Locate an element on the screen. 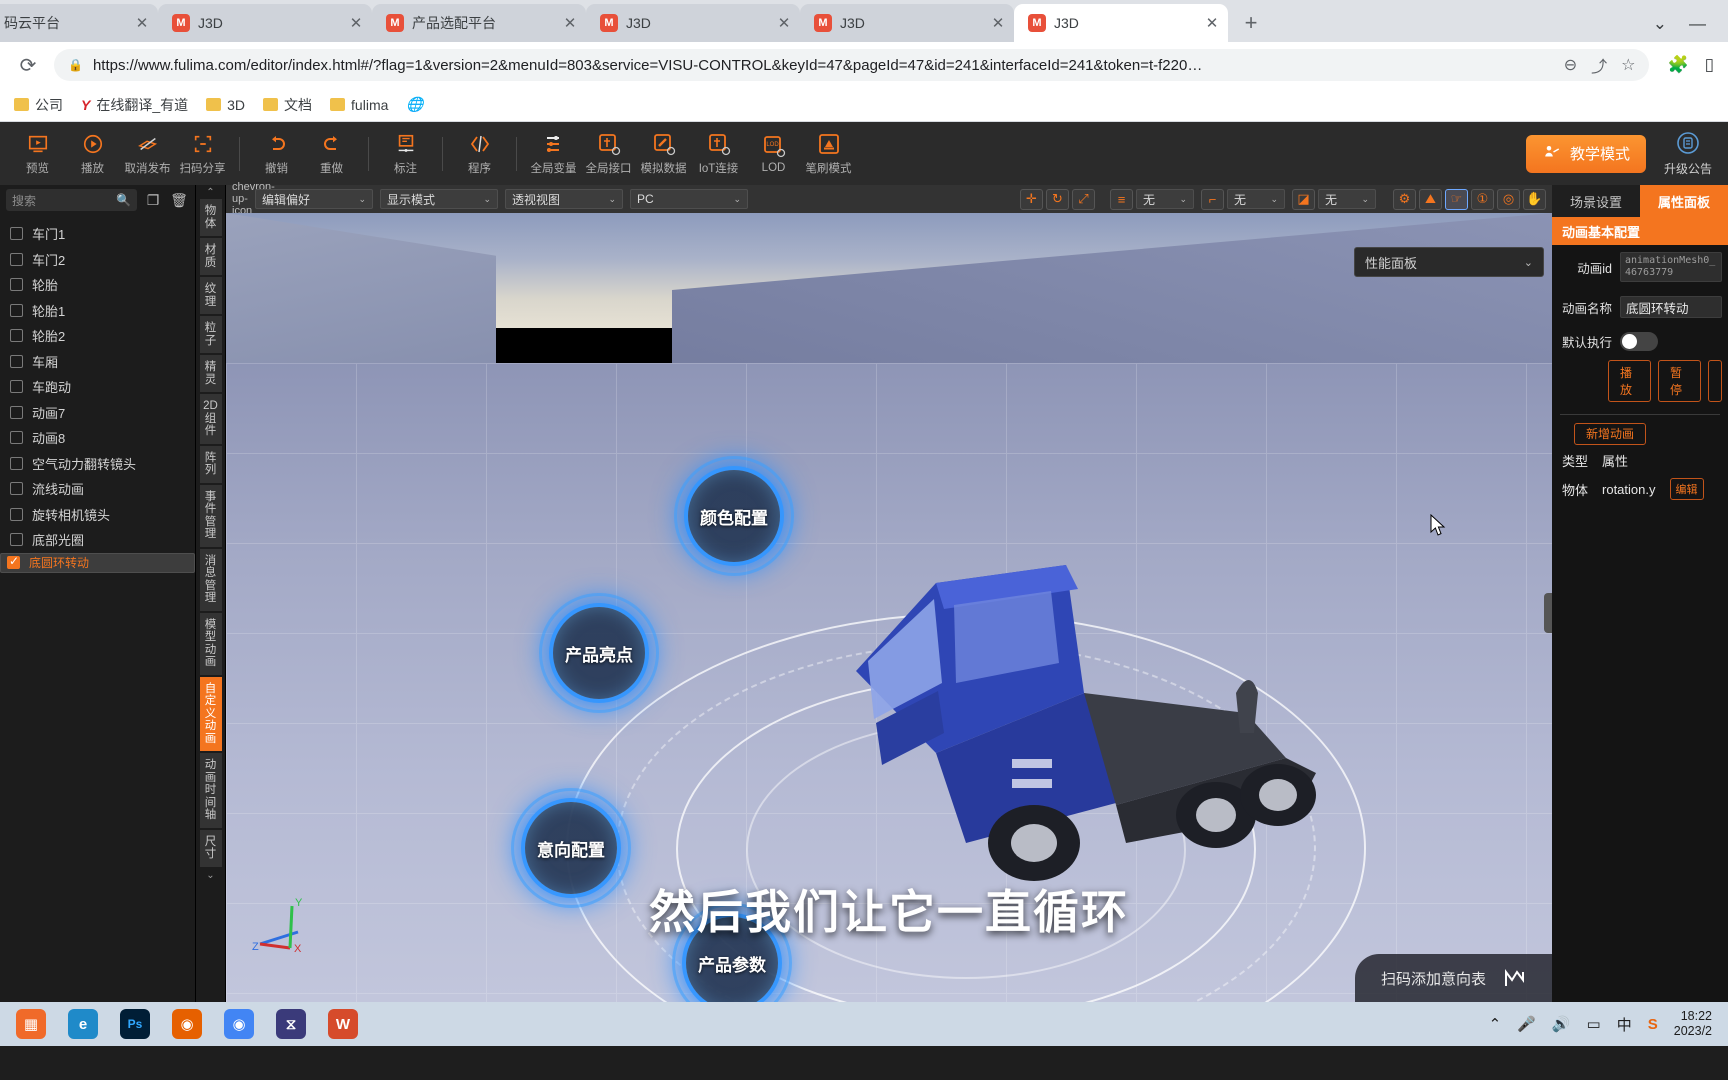  snap-translate-select: 无 ⌄ is located at coordinates (1165, 199).